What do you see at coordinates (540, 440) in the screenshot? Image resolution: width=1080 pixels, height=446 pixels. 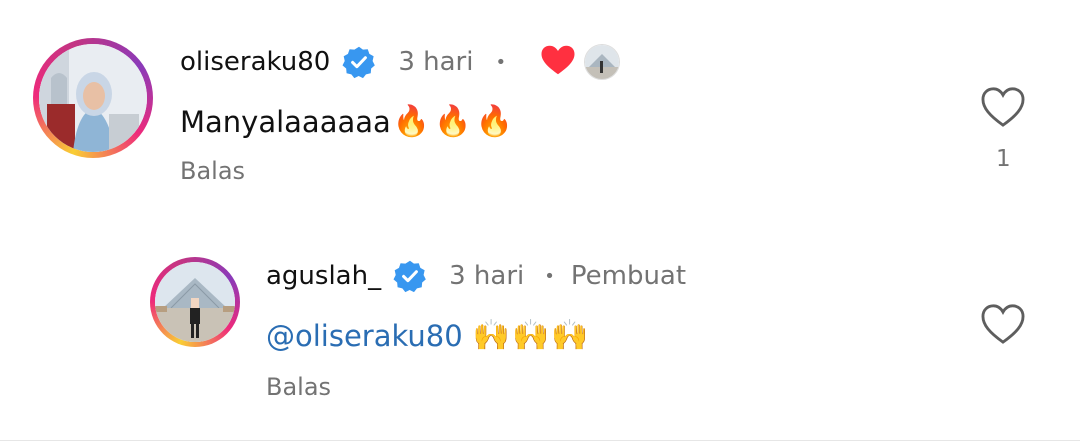 I see `divider` at bounding box center [540, 440].